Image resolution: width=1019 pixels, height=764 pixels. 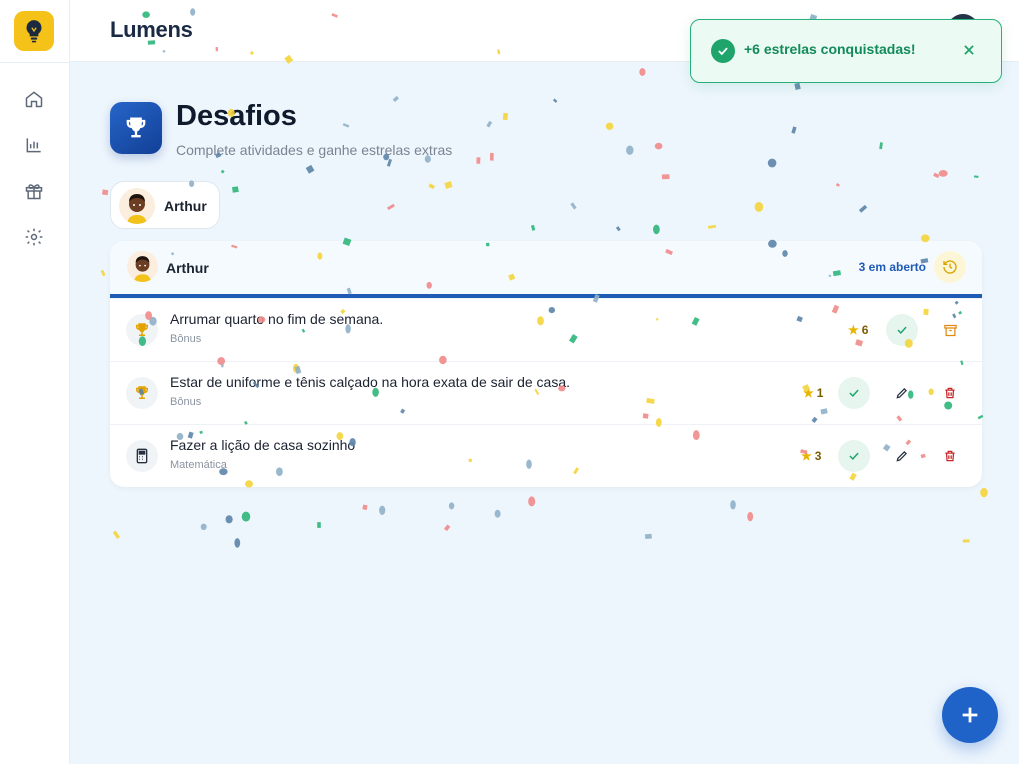 What do you see at coordinates (950, 267) in the screenshot?
I see `history-button` at bounding box center [950, 267].